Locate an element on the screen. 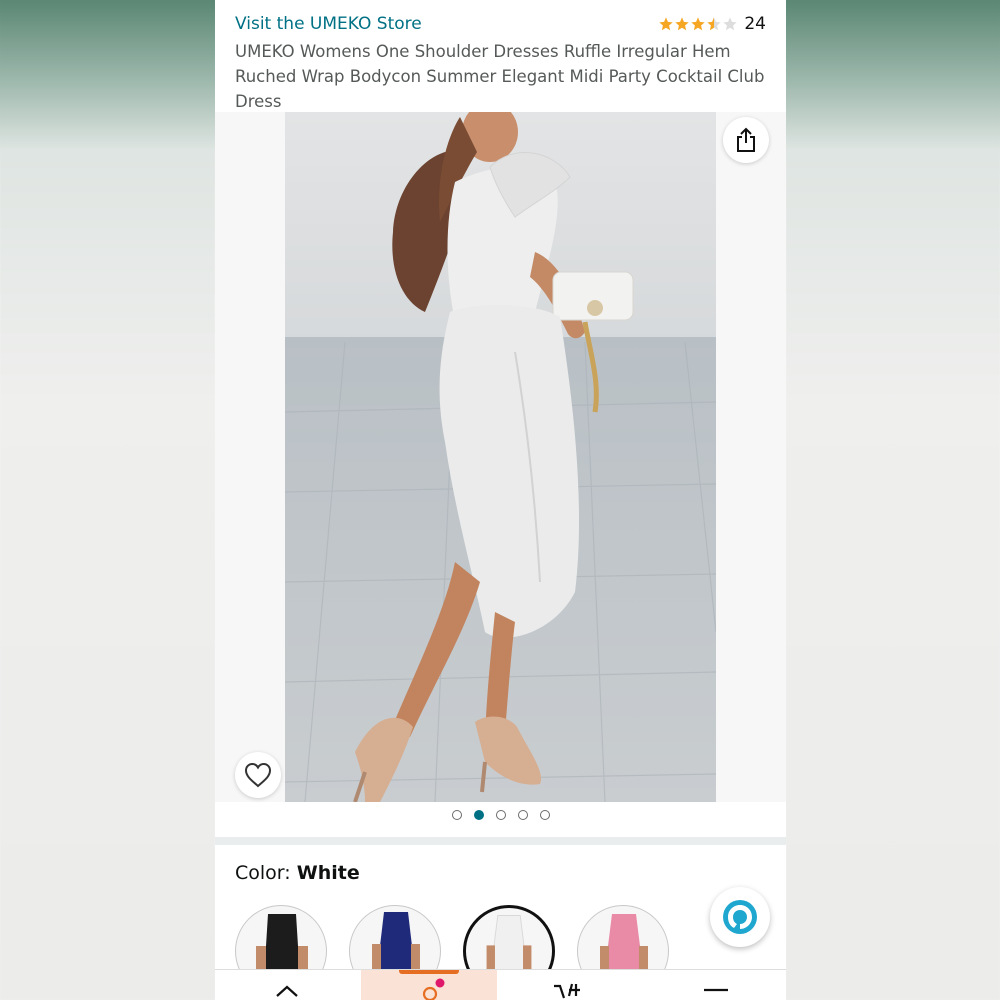  image-pagination is located at coordinates (500, 815).